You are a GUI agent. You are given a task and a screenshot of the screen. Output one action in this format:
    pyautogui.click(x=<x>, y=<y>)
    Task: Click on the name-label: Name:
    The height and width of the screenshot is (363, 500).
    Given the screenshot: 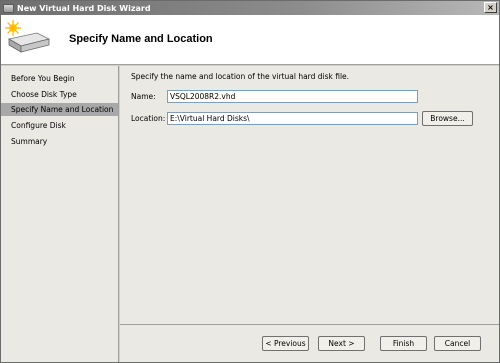 What is the action you would take?
    pyautogui.click(x=143, y=96)
    